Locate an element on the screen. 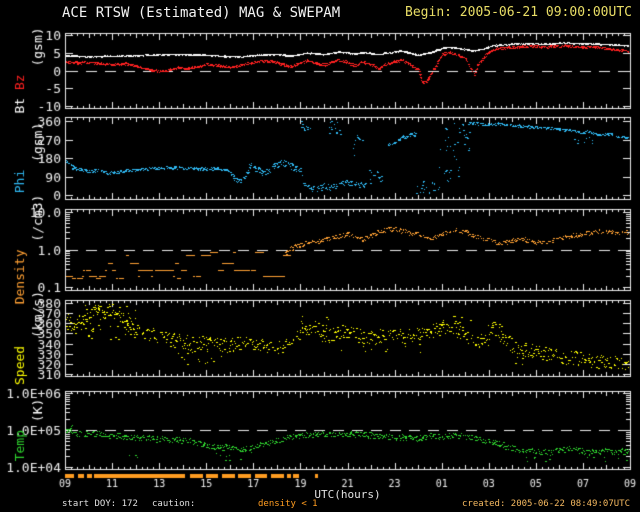  page-title: ACE RTSW (Estimated) MAG & SWEPAM is located at coordinates (201, 13).